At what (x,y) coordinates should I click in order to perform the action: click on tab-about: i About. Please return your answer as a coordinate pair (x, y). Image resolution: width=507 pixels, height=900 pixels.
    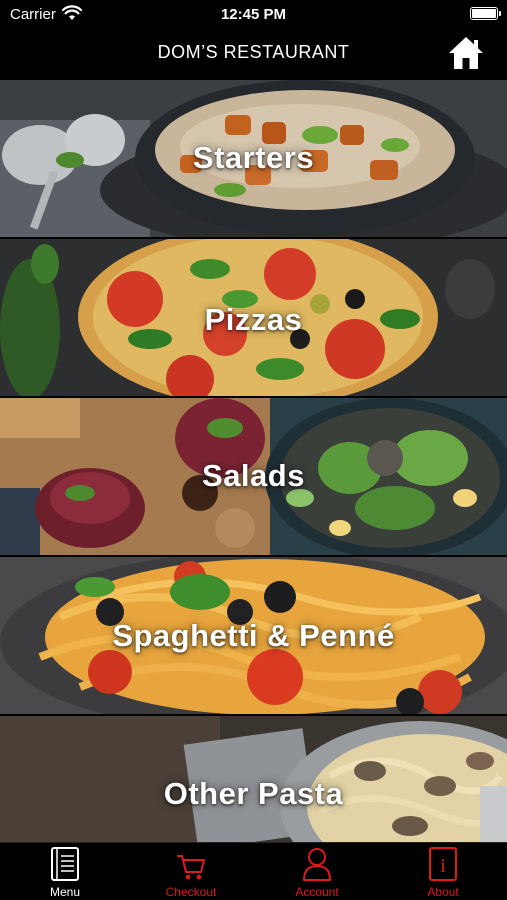
    Looking at the image, I should click on (443, 871).